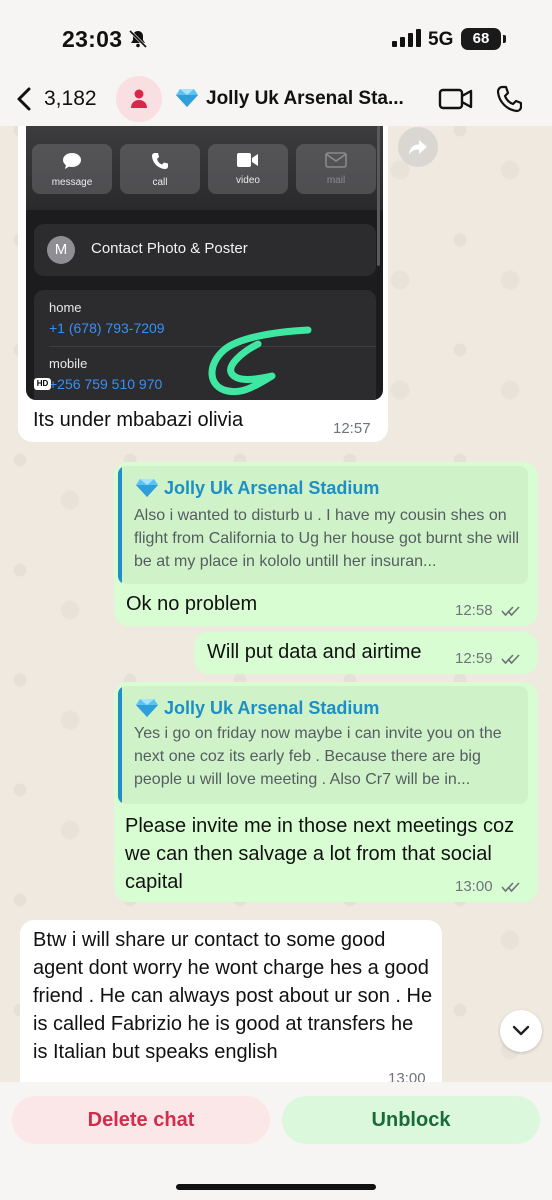 This screenshot has height=1200, width=552. Describe the element at coordinates (276, 36) in the screenshot. I see `status-bar: 23:03 5G 68` at that location.